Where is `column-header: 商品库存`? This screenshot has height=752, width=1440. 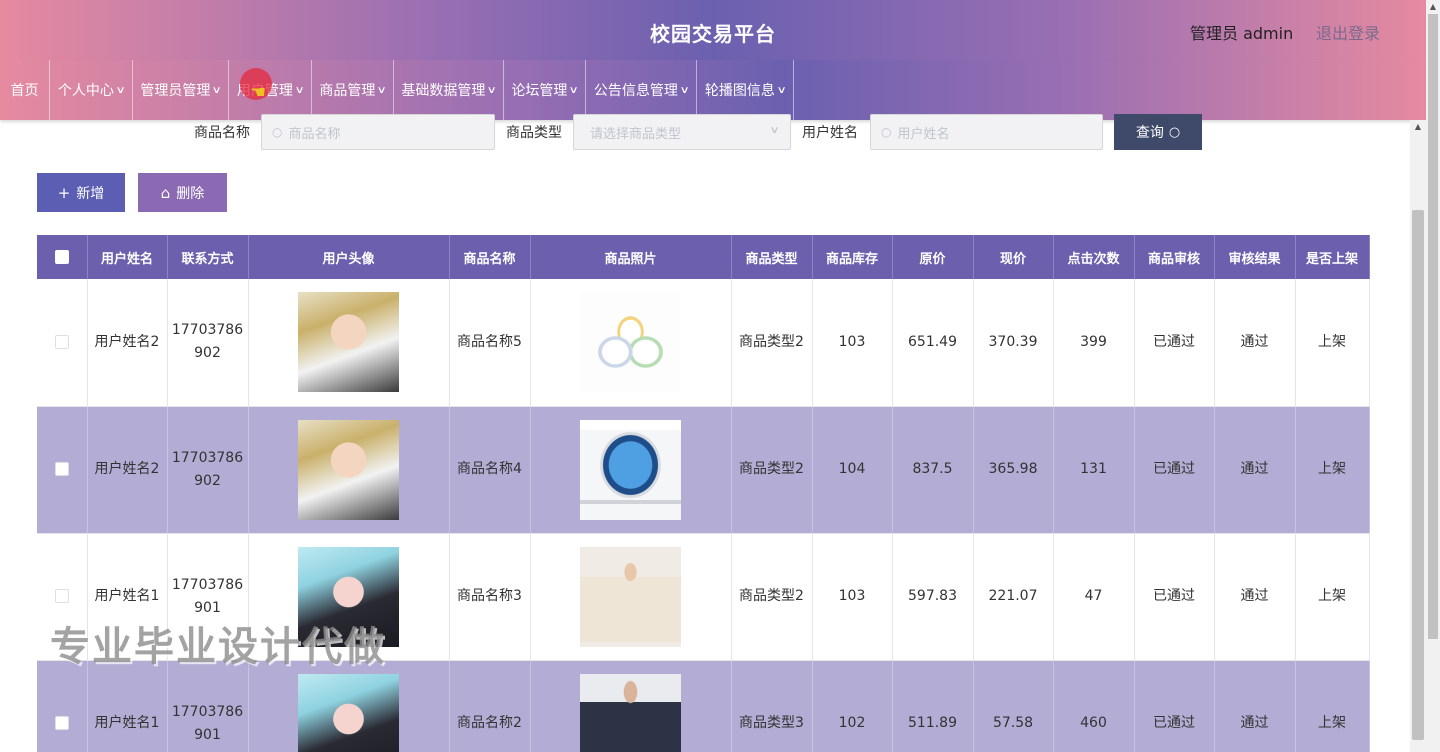
column-header: 商品库存 is located at coordinates (852, 257).